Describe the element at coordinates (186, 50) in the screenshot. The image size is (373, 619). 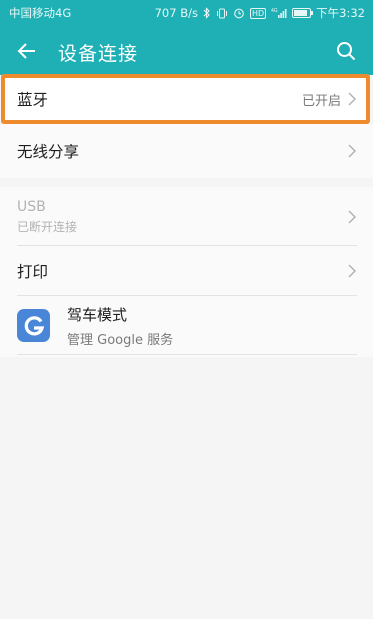
I see `app-bar: 设备连接` at that location.